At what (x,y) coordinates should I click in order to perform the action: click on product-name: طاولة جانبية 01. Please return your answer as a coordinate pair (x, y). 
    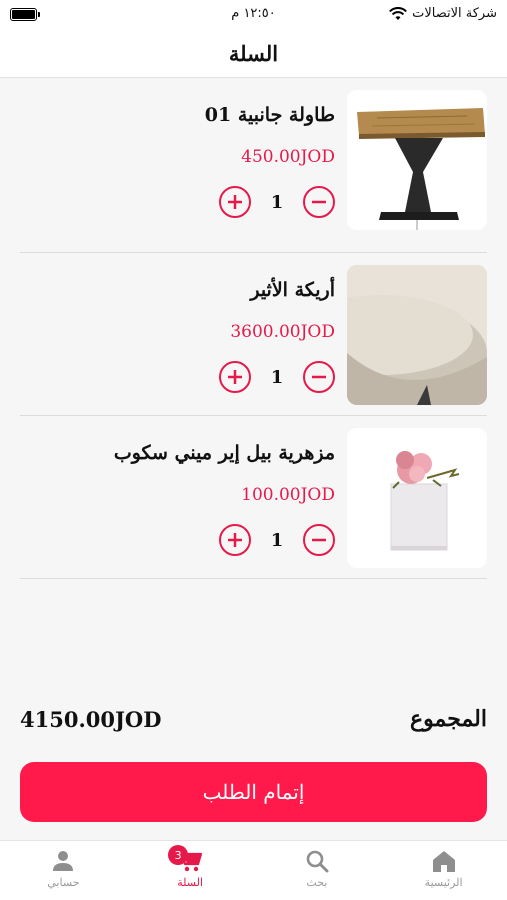
    Looking at the image, I should click on (269, 115).